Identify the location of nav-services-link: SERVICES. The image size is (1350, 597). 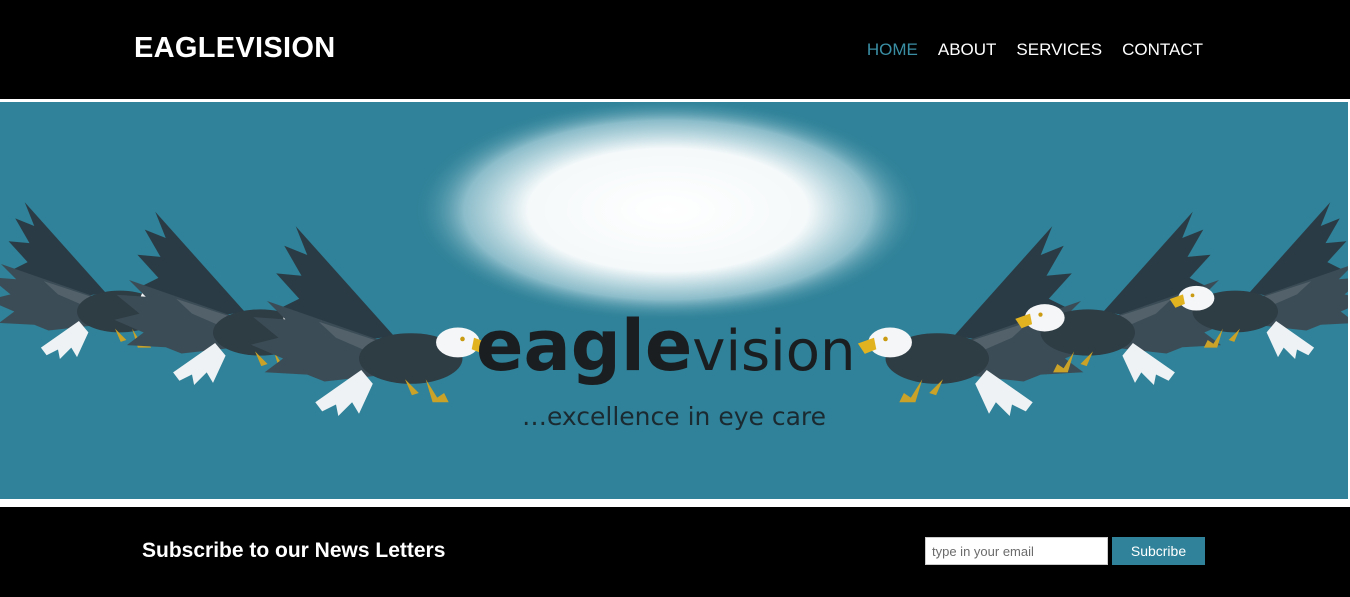
(1059, 49).